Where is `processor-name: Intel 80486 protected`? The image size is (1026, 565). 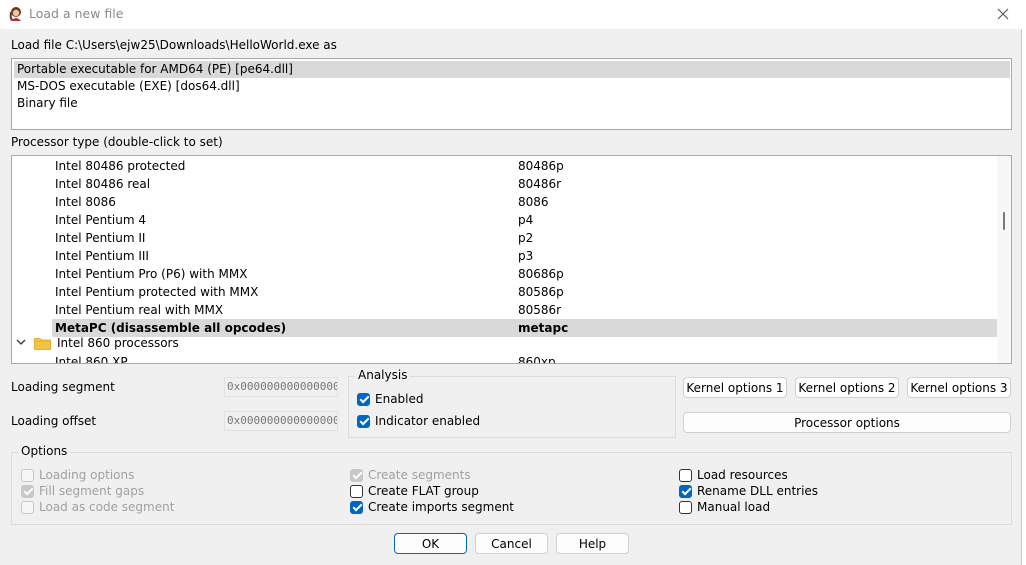 processor-name: Intel 80486 protected is located at coordinates (120, 166).